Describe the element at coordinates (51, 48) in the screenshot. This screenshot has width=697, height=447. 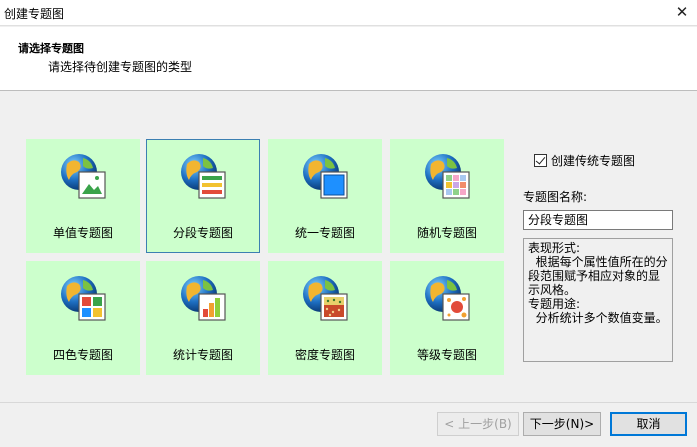
I see `header-title: 请选择专题图` at that location.